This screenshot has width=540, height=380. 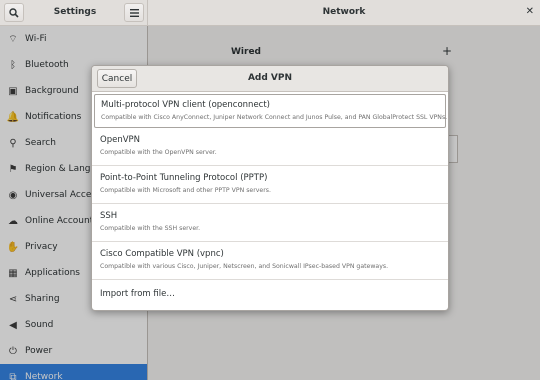 What do you see at coordinates (185, 105) in the screenshot?
I see `vpn-option-name: Multi-protocol VPN client (openconnect)` at bounding box center [185, 105].